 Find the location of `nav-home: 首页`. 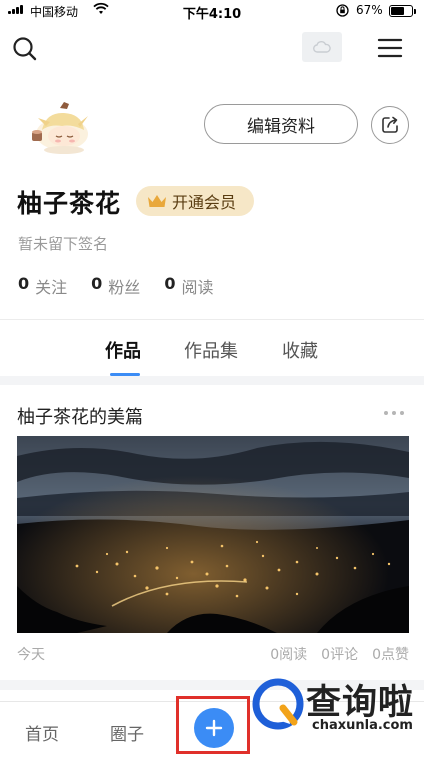

nav-home: 首页 is located at coordinates (42, 732).